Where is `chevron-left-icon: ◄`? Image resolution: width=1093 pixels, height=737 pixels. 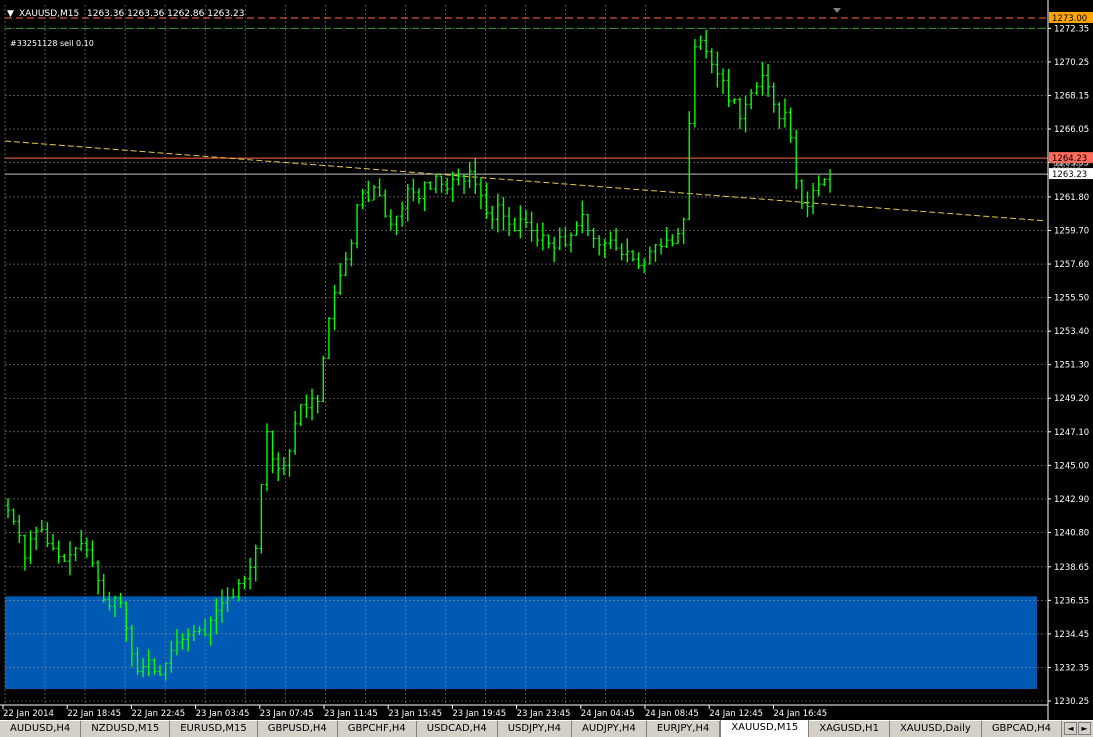
chevron-left-icon: ◄ is located at coordinates (1070, 728).